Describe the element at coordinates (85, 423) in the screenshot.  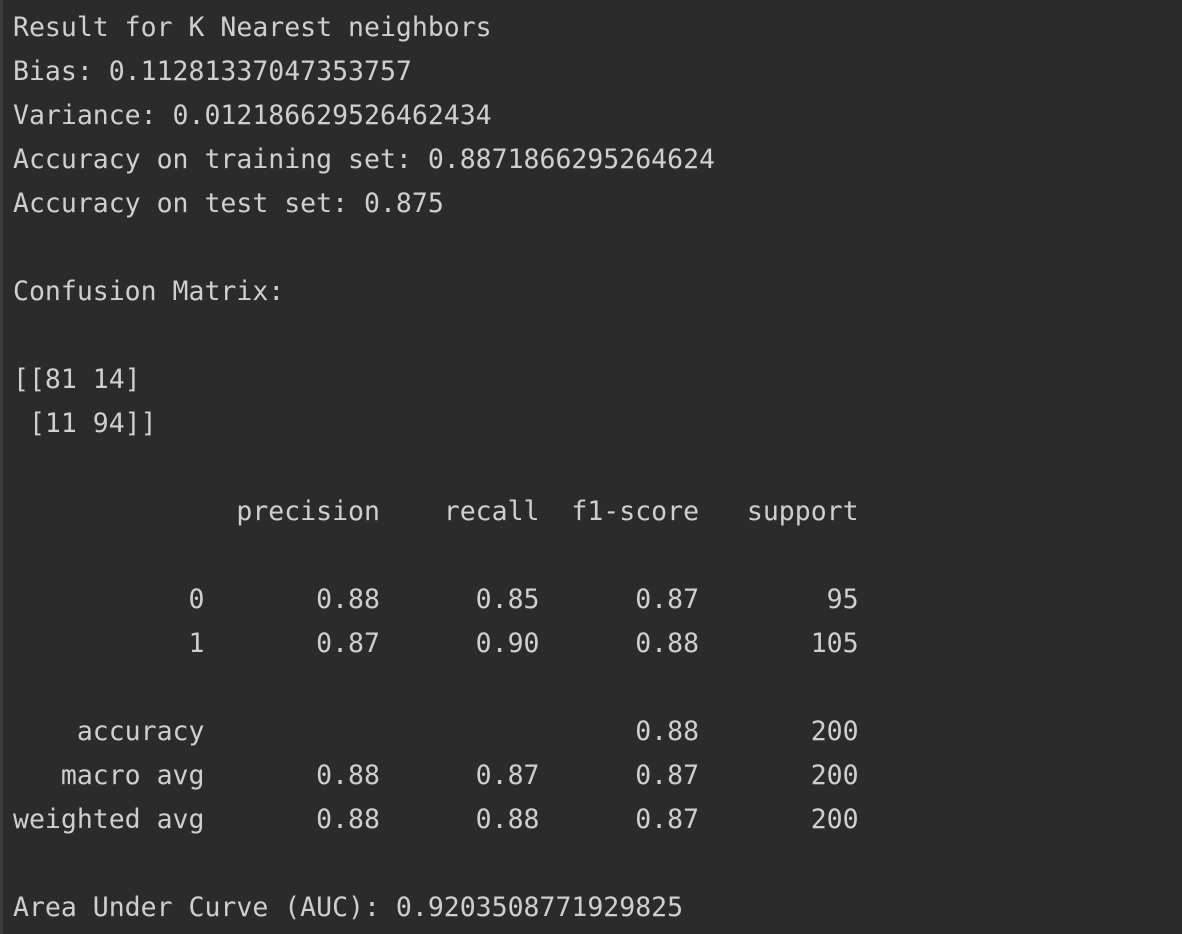
I see `confusion-matrix-row-2: [11 94]]` at that location.